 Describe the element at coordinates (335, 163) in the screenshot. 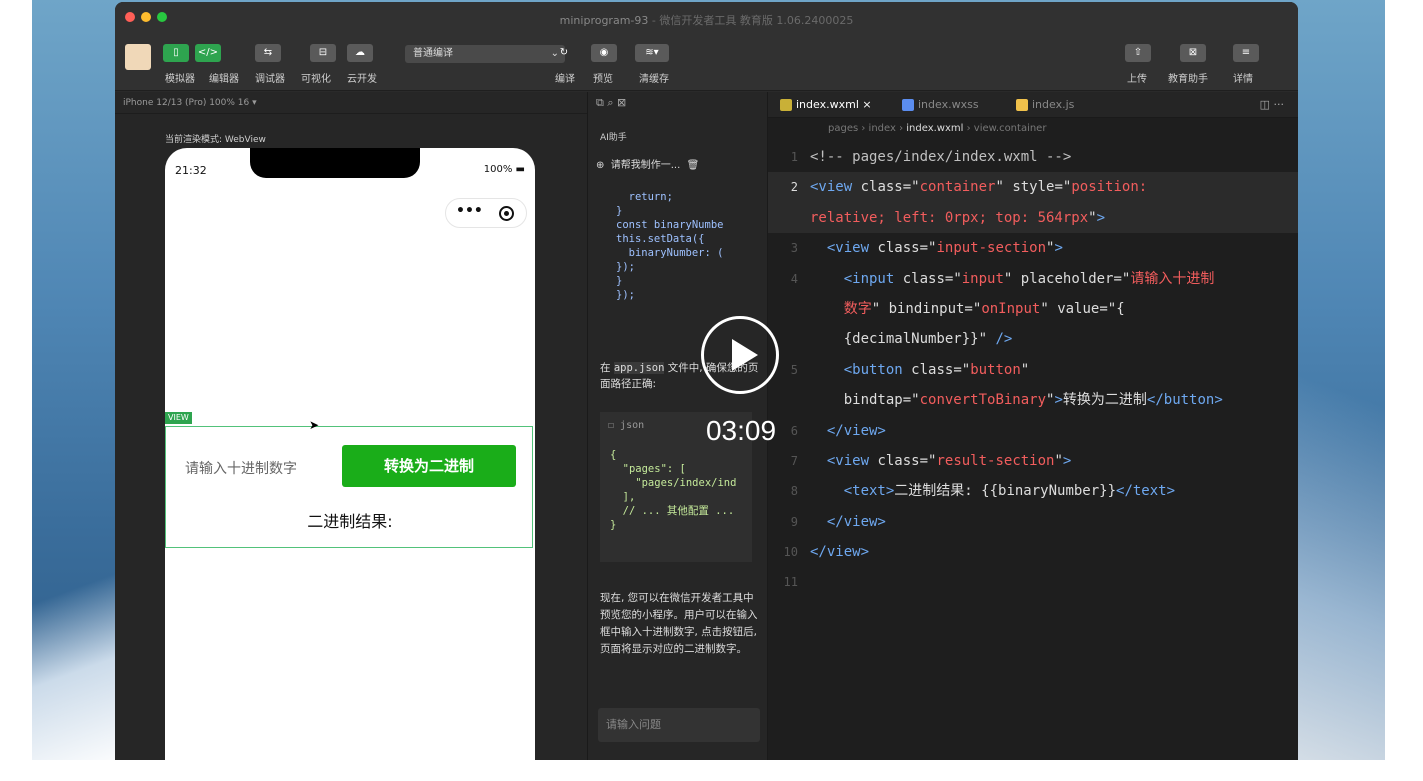

I see `phone-notch` at that location.